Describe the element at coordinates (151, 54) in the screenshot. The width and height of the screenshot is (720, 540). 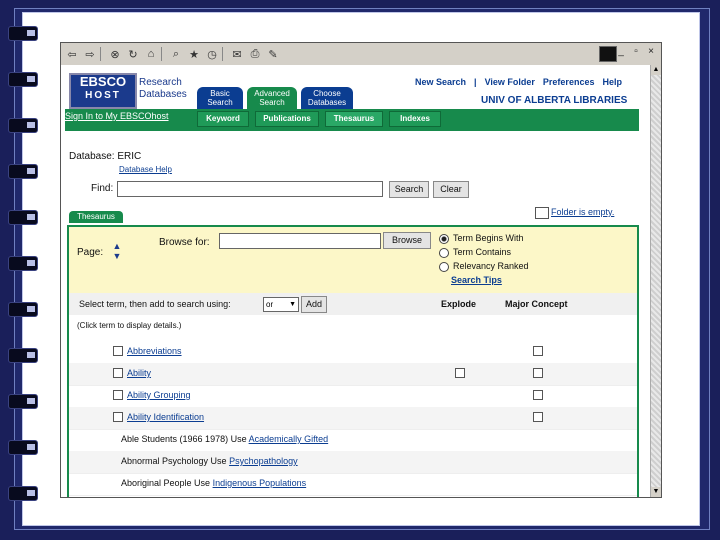
I see `home-icon: ⌂` at that location.